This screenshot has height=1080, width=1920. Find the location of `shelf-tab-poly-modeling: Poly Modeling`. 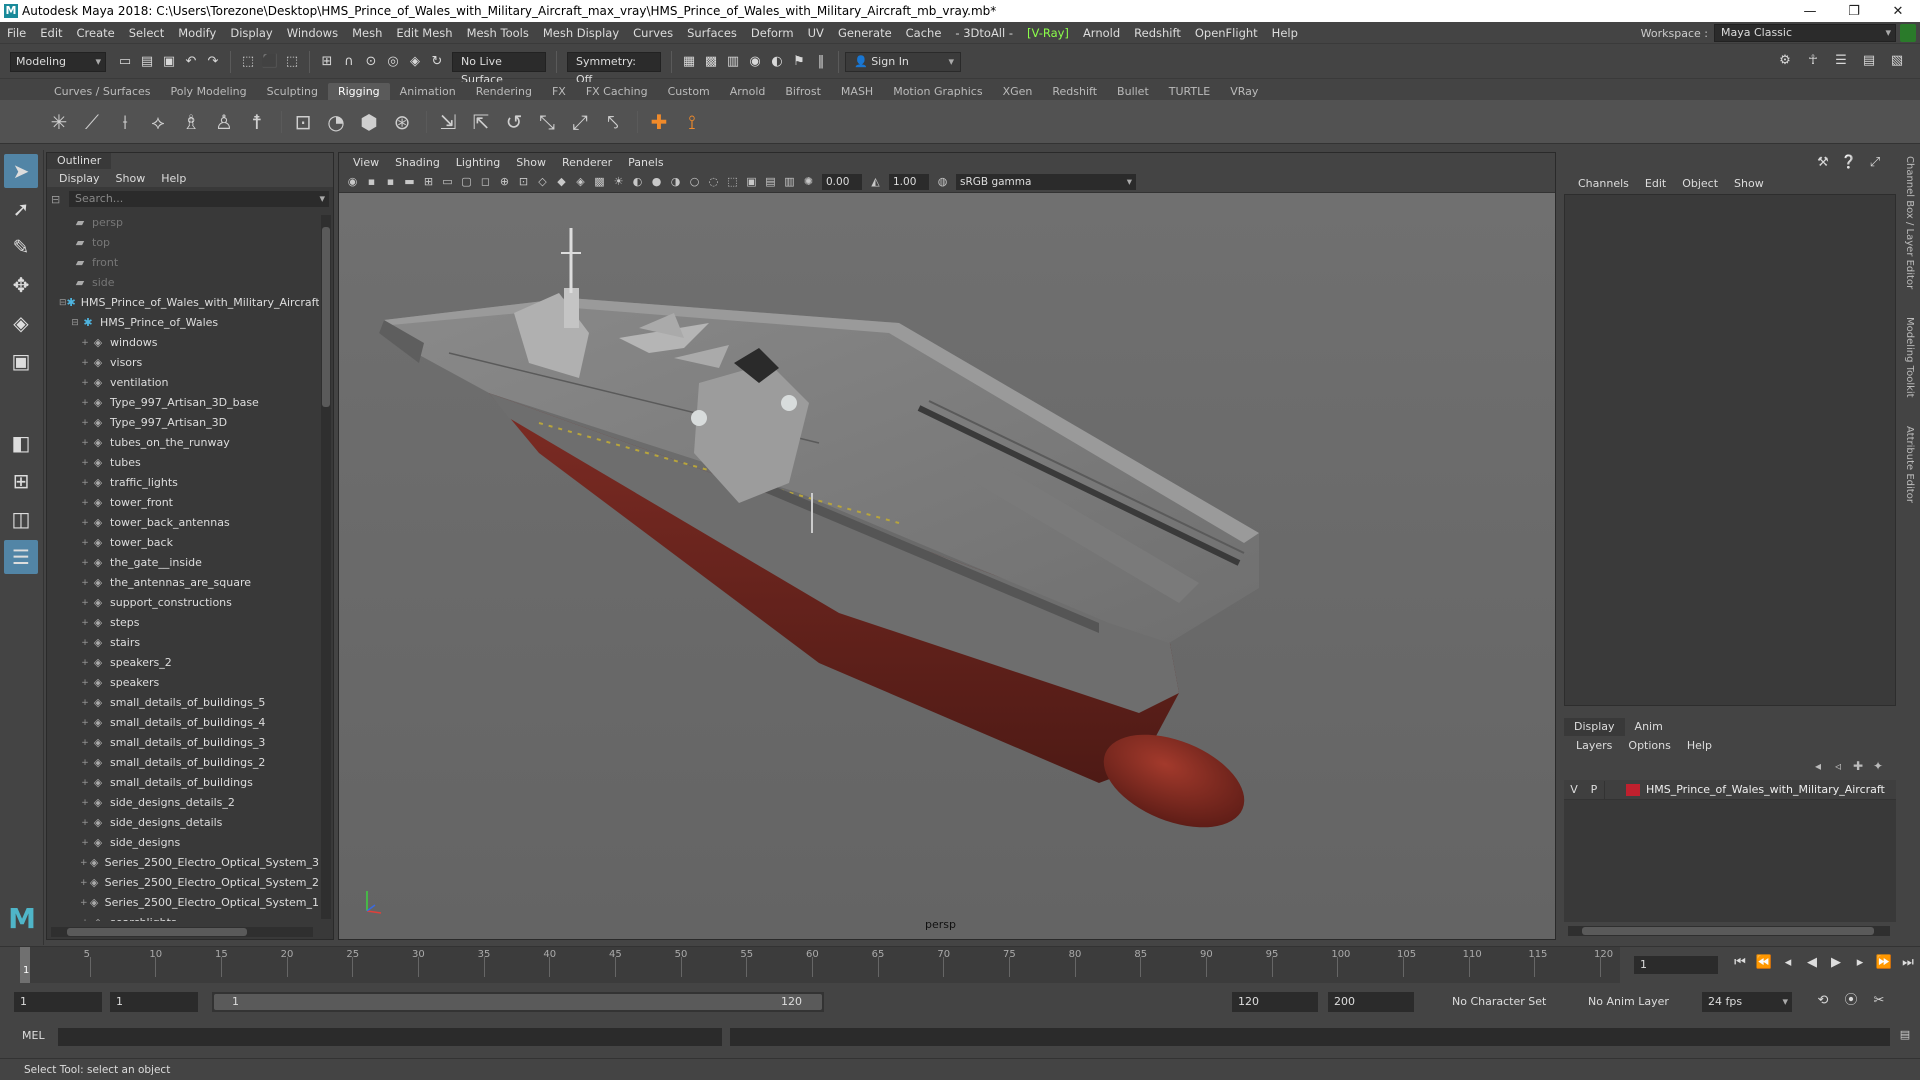

shelf-tab-poly-modeling: Poly Modeling is located at coordinates (209, 91).